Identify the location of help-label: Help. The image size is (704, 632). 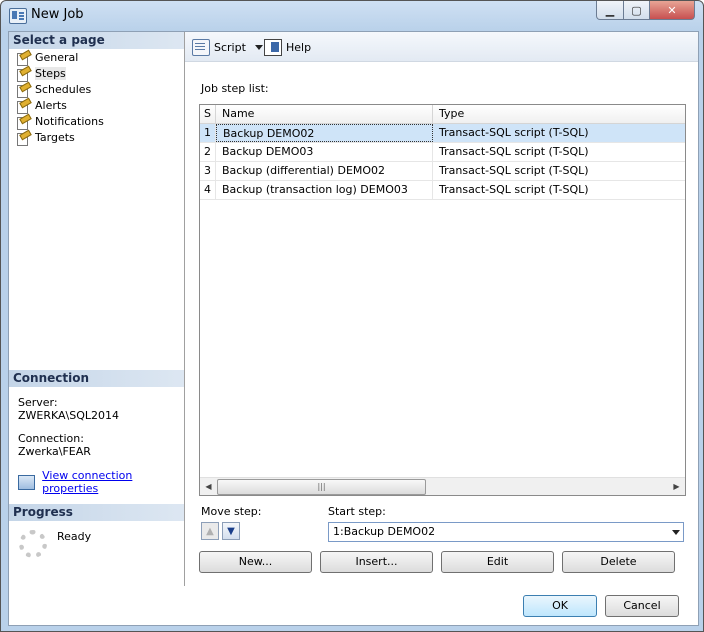
(299, 47).